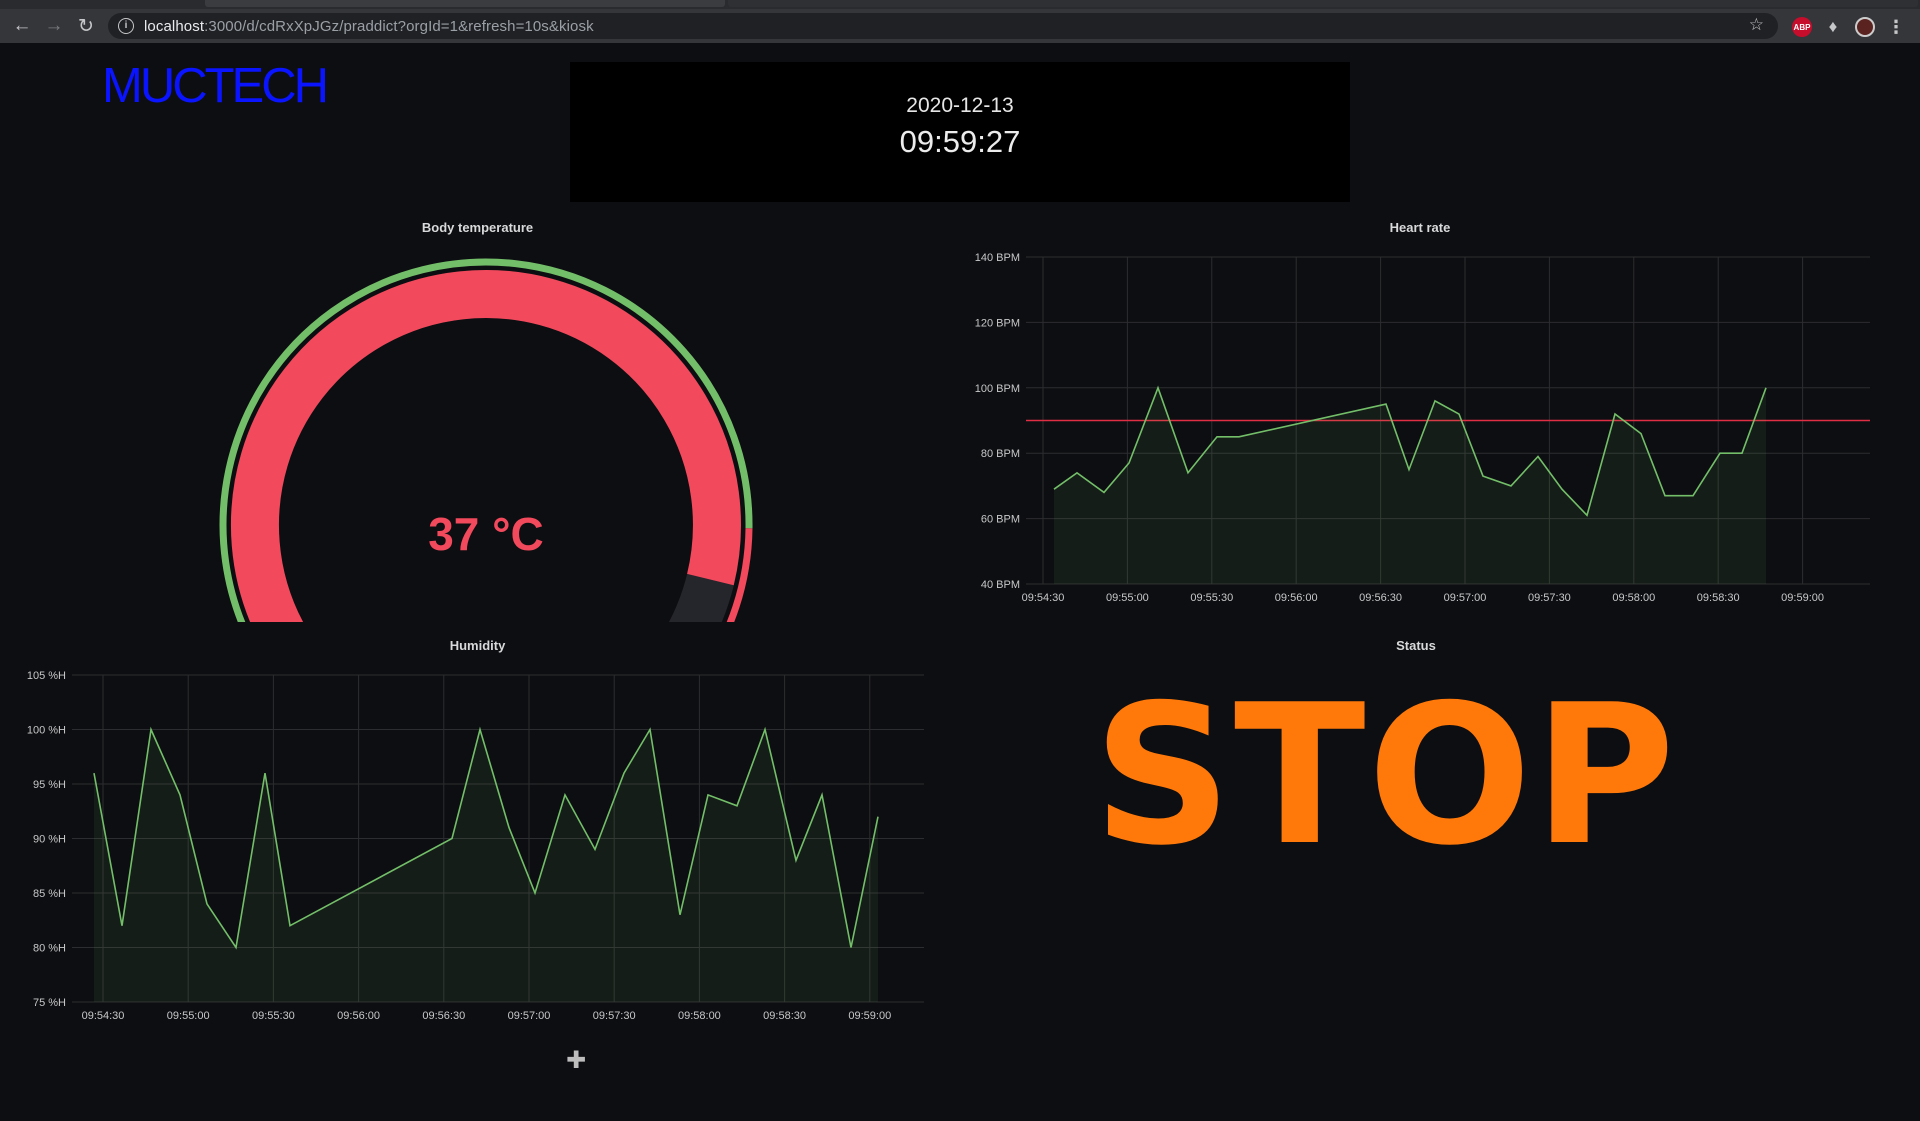 The image size is (1920, 1121). Describe the element at coordinates (49, 949) in the screenshot. I see `y-tick-label: 80 %H` at that location.